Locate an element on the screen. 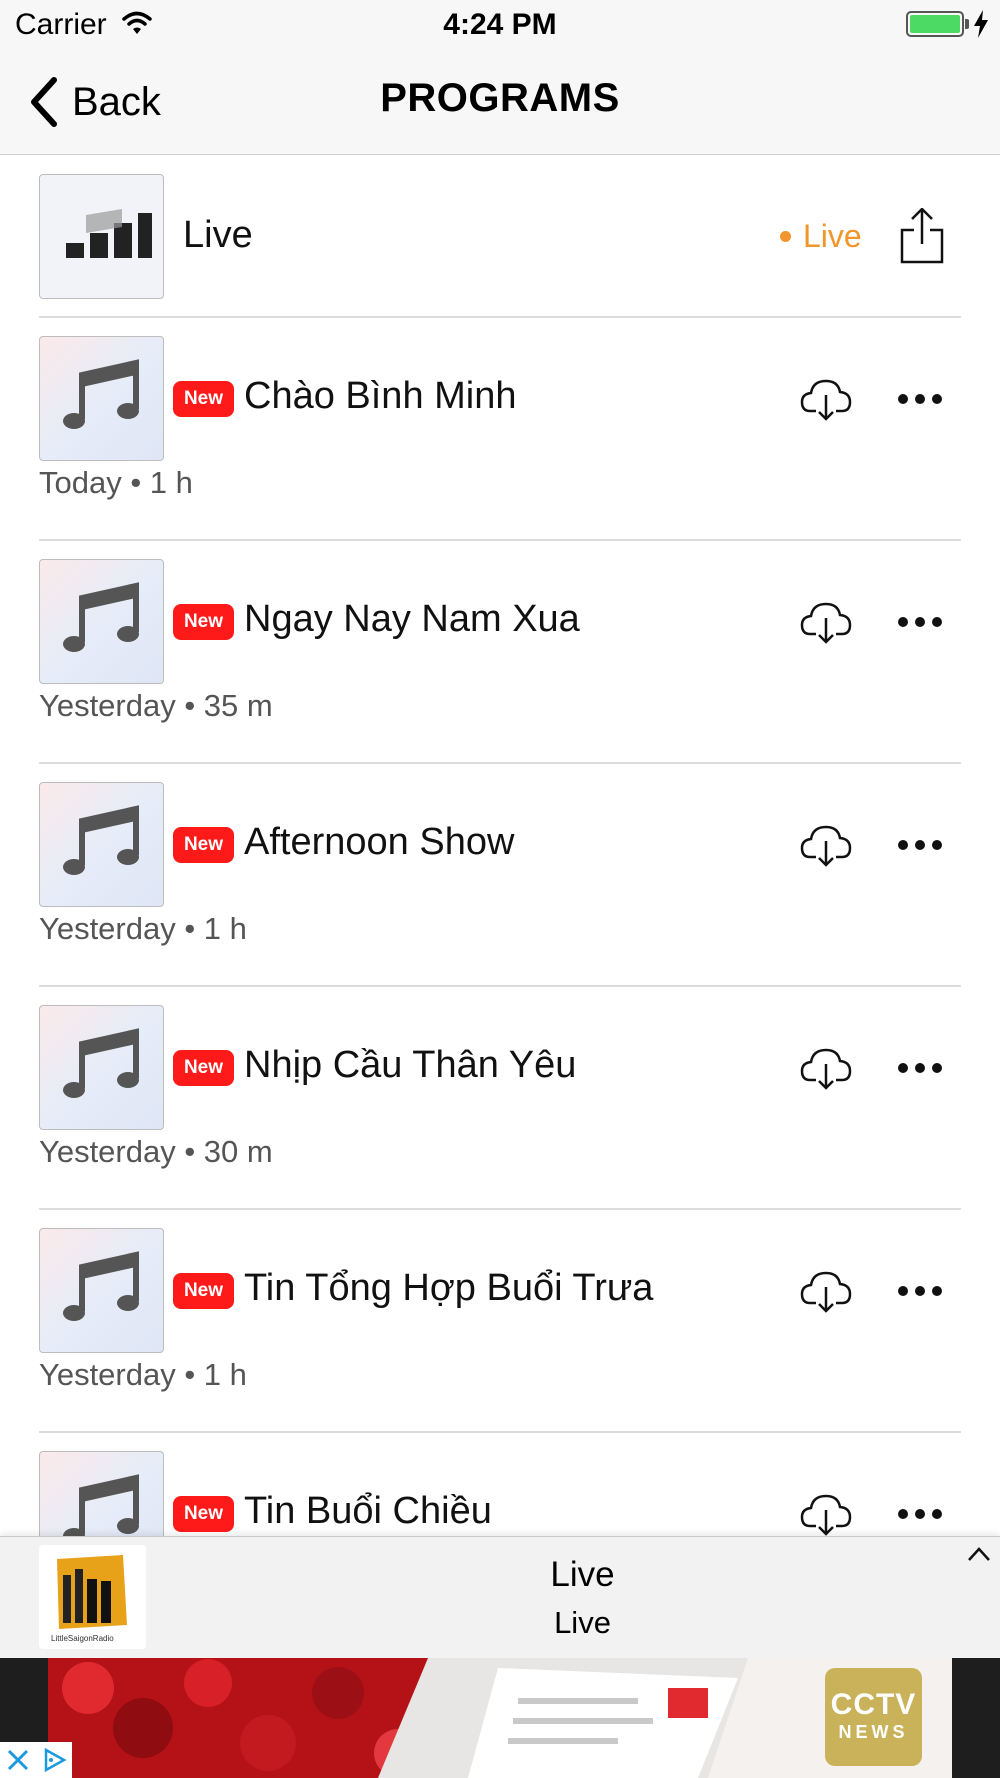 The height and width of the screenshot is (1778, 1000). ad-close-button is located at coordinates (18, 1760).